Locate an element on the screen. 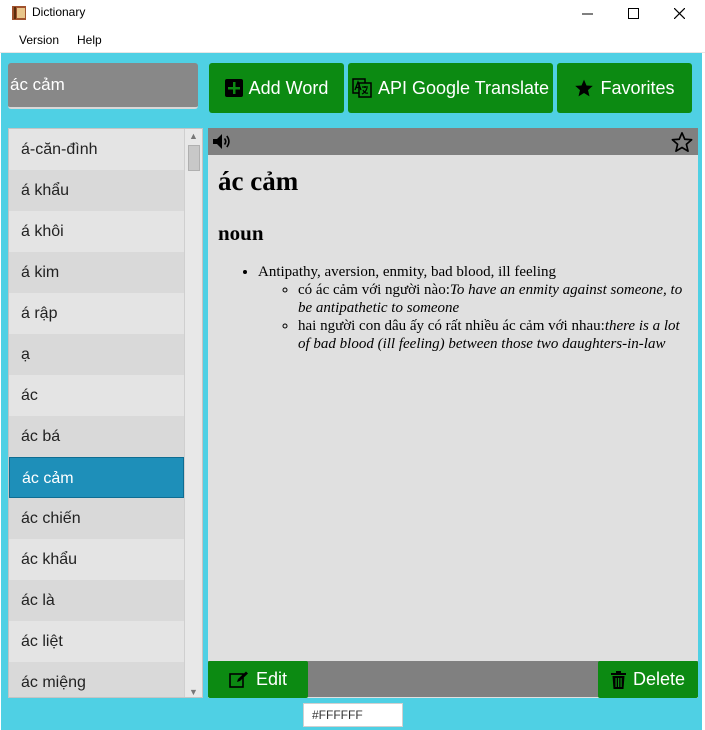 Image resolution: width=705 pixels, height=730 pixels. maximize-icon is located at coordinates (633, 13).